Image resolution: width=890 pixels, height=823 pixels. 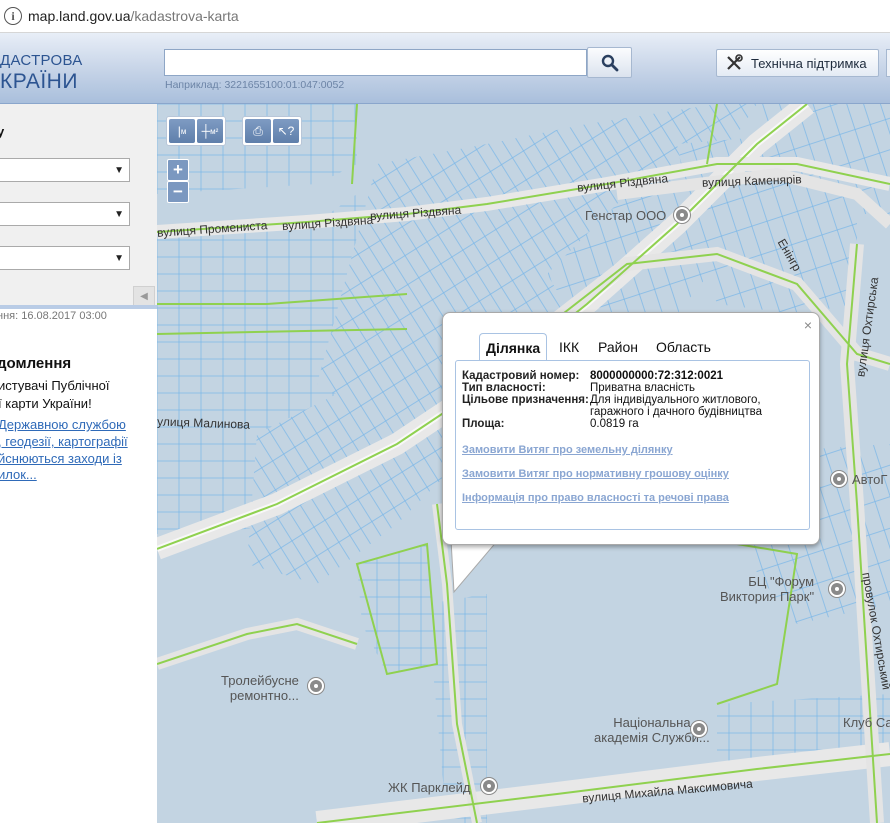 What do you see at coordinates (36, 363) in the screenshot?
I see `news-title: домлення` at bounding box center [36, 363].